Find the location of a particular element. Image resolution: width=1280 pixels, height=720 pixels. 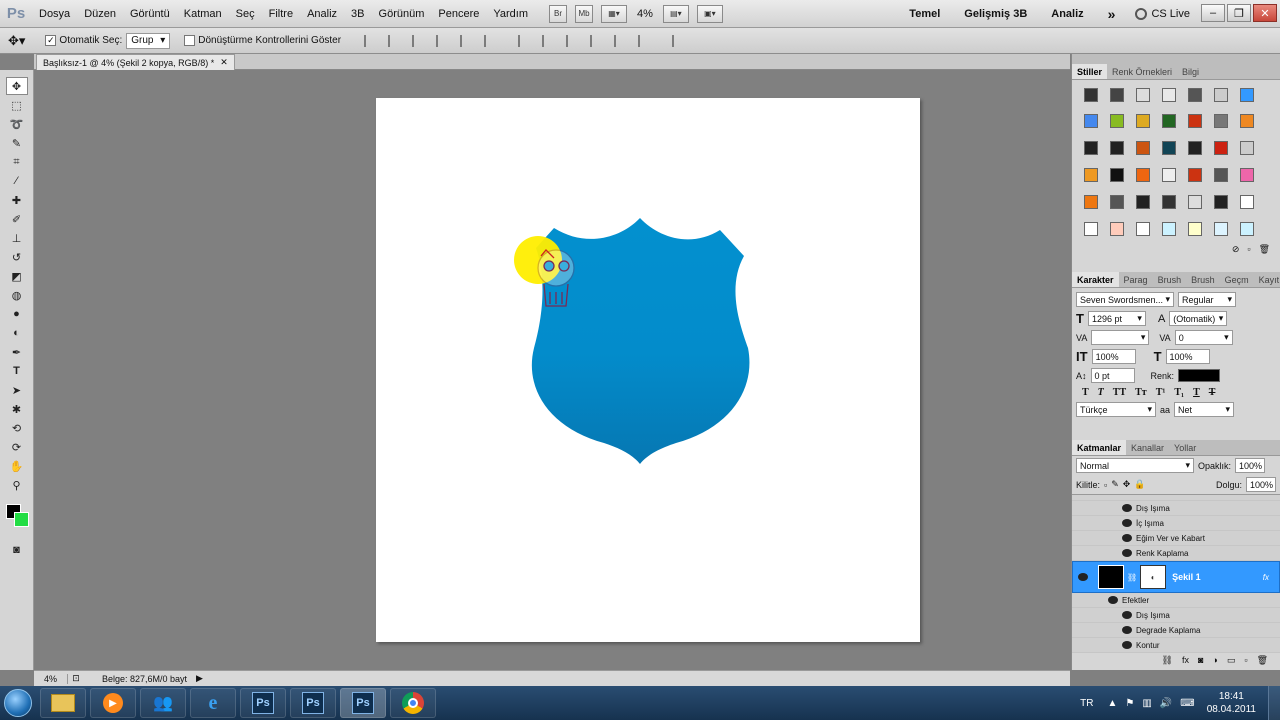

align-top-icon is located at coordinates (371, 40).